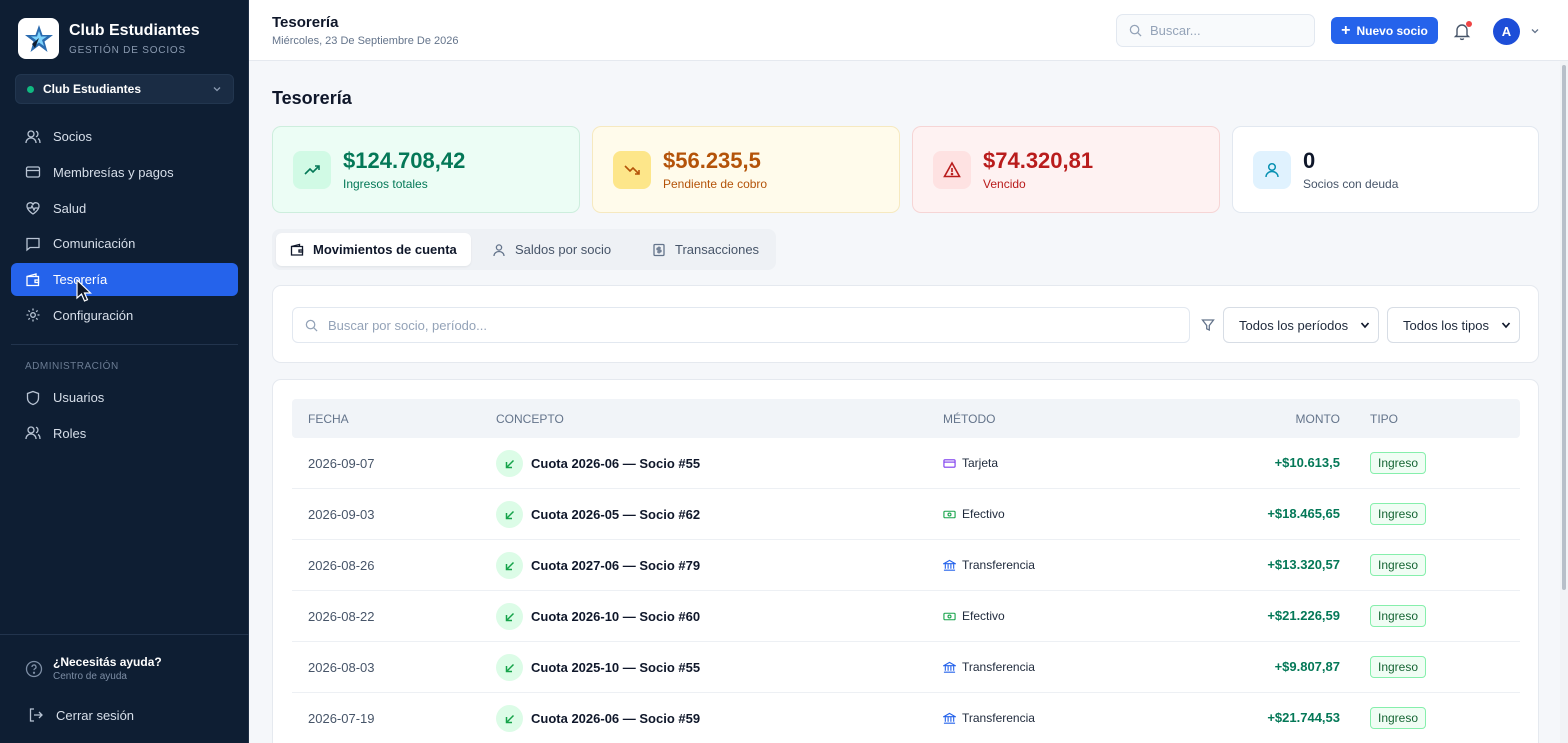 This screenshot has width=1568, height=743. I want to click on sidebar-item-membresias: Membresías y pagos, so click(124, 172).